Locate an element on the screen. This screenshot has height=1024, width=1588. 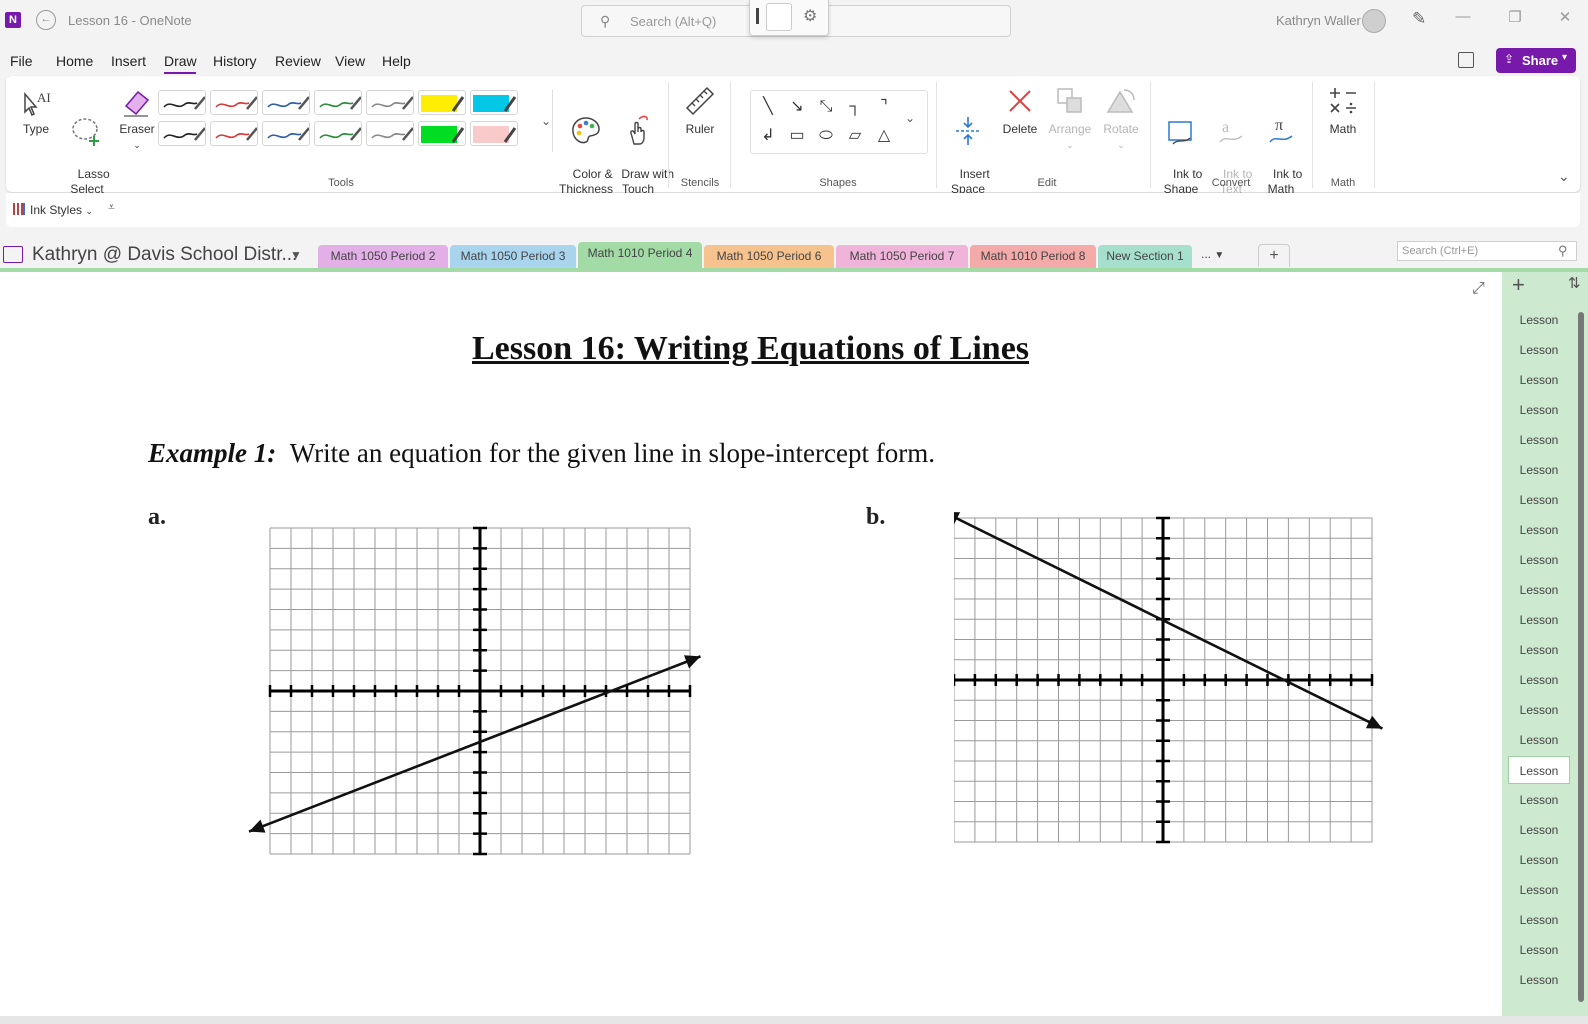
page-search-input: Search (Ctrl+E) ⚲ is located at coordinates (1487, 251).